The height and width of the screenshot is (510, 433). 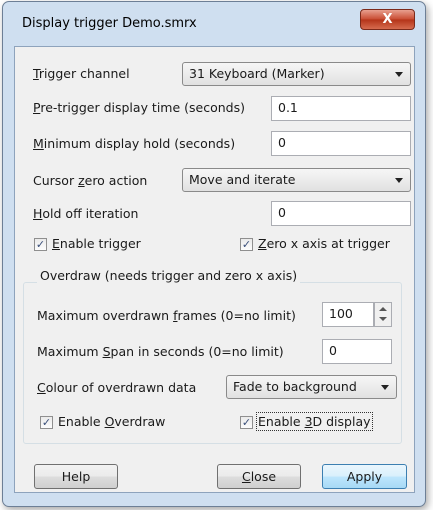 I want to click on spin-down-icon, so click(x=383, y=319).